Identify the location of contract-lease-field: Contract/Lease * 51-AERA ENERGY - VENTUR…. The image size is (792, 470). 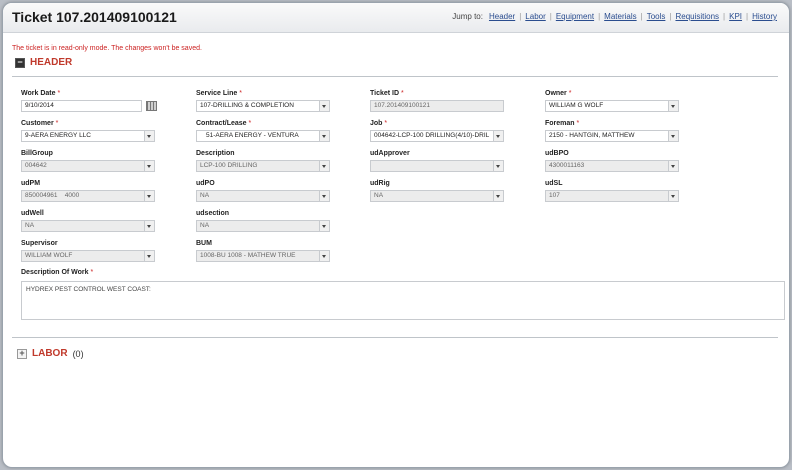
(263, 130).